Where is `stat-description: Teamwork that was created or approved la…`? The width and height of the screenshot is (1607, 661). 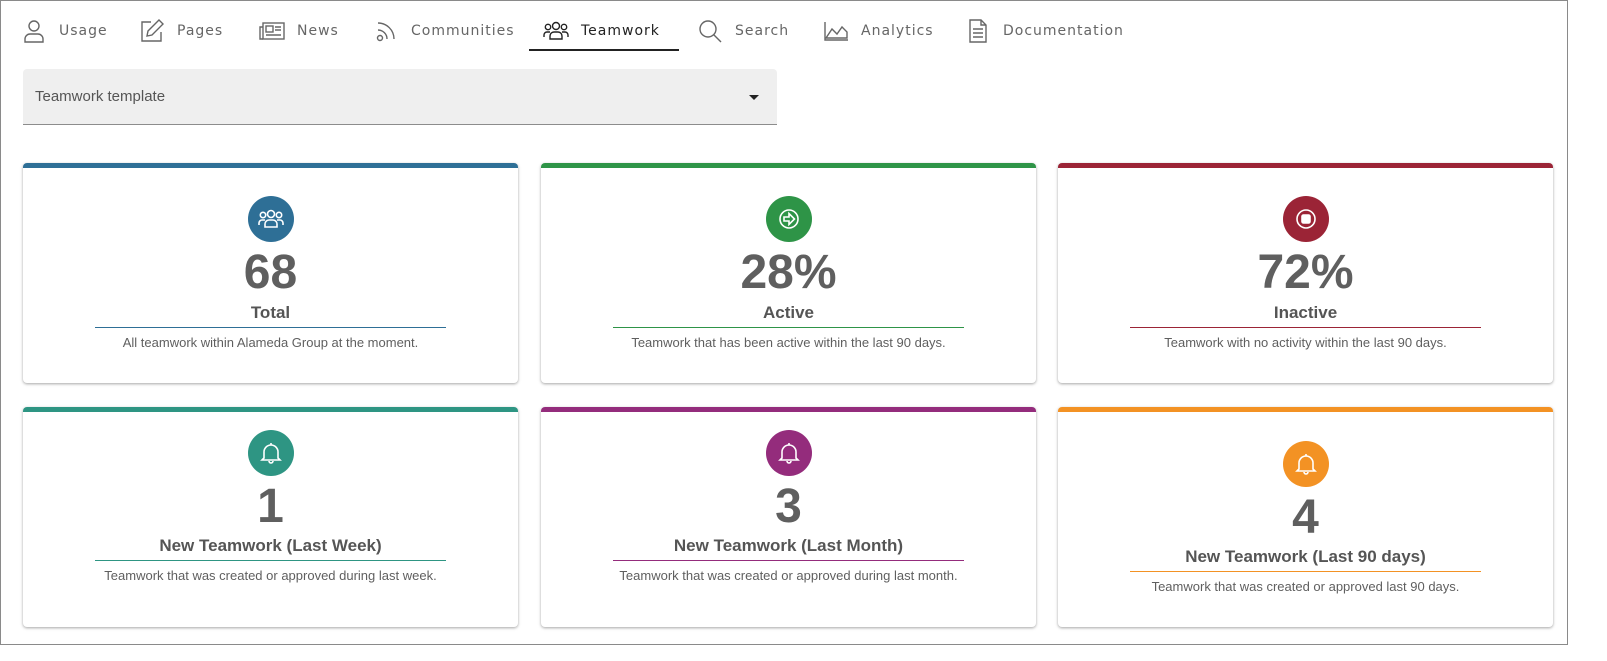
stat-description: Teamwork that was created or approved la… is located at coordinates (1305, 586).